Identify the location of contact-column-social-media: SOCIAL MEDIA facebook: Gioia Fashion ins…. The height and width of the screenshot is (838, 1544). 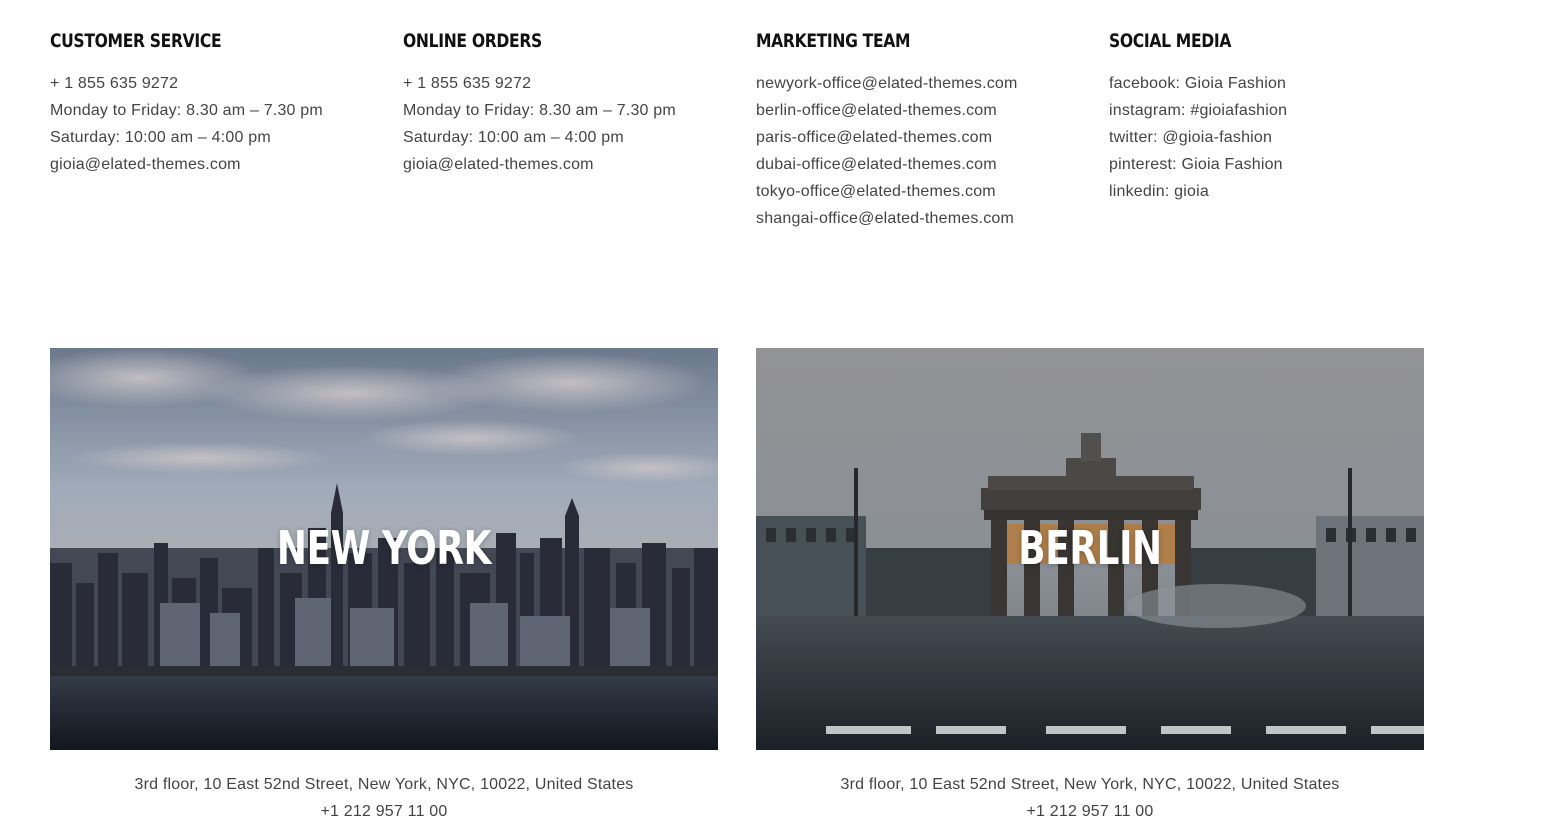
(1279, 116).